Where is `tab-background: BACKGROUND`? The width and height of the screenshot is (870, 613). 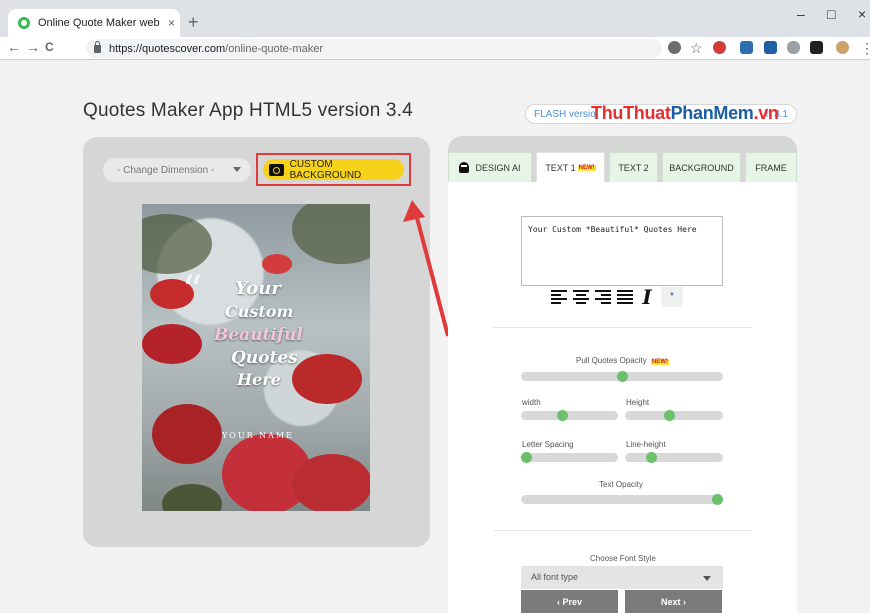
tab-background: BACKGROUND is located at coordinates (701, 167).